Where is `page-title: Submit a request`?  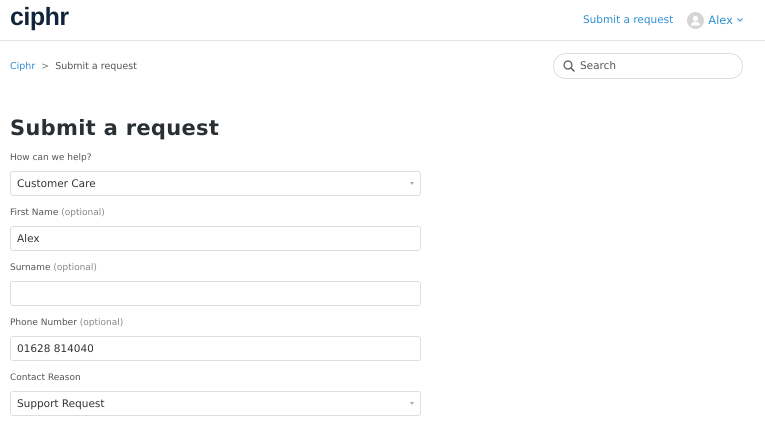
page-title: Submit a request is located at coordinates (115, 128).